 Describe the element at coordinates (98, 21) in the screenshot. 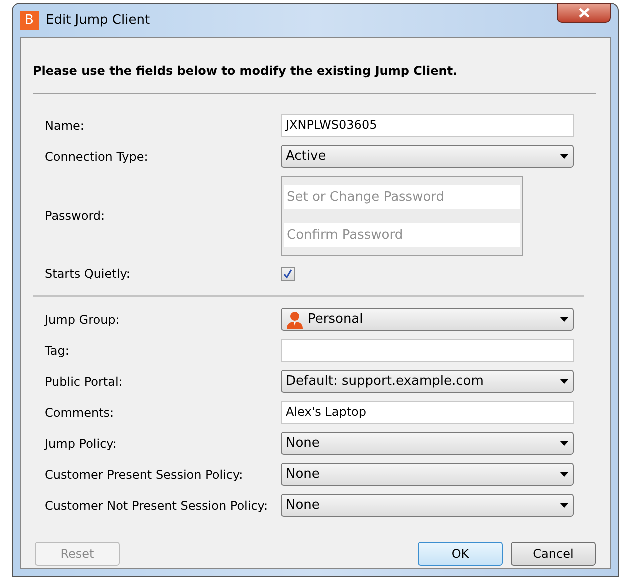

I see `window-title: Edit Jump Client` at that location.